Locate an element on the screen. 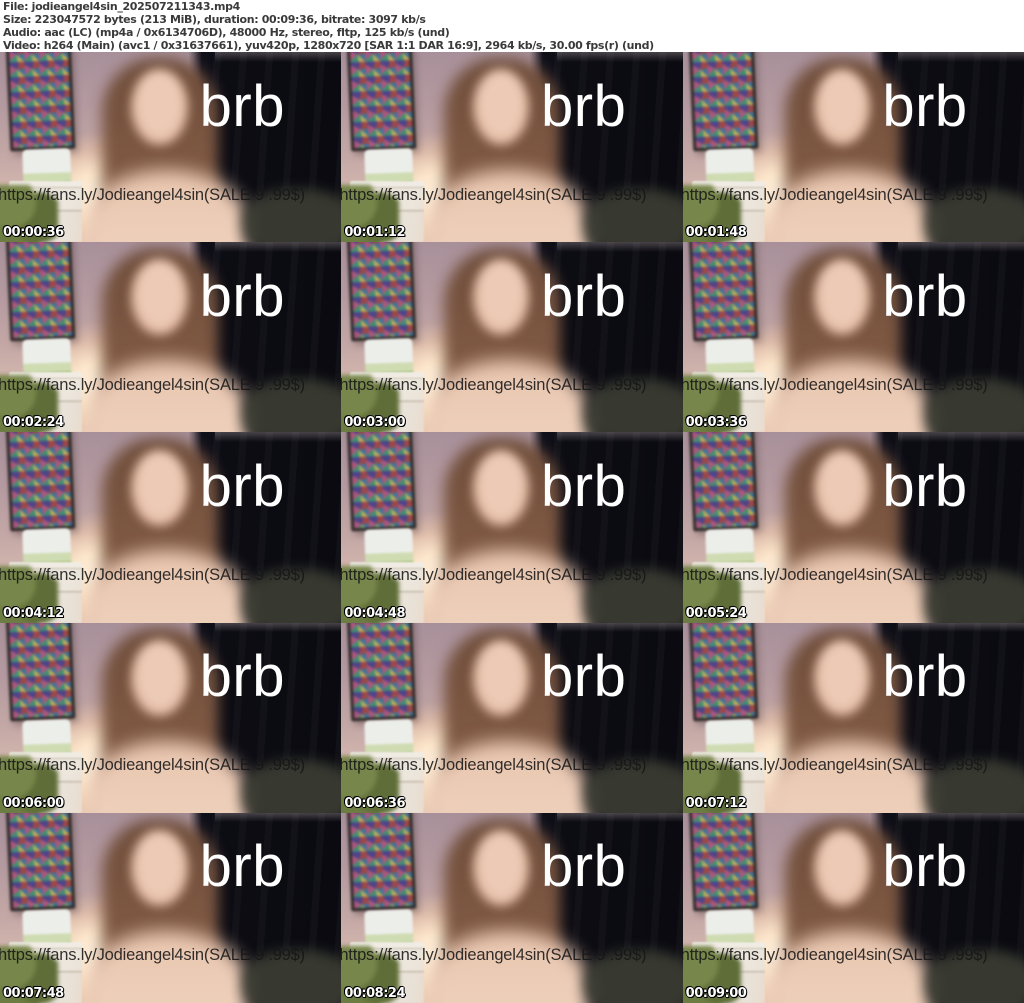 Image resolution: width=1024 pixels, height=1003 pixels. timestamp-overlay: 00:01:12 is located at coordinates (374, 233).